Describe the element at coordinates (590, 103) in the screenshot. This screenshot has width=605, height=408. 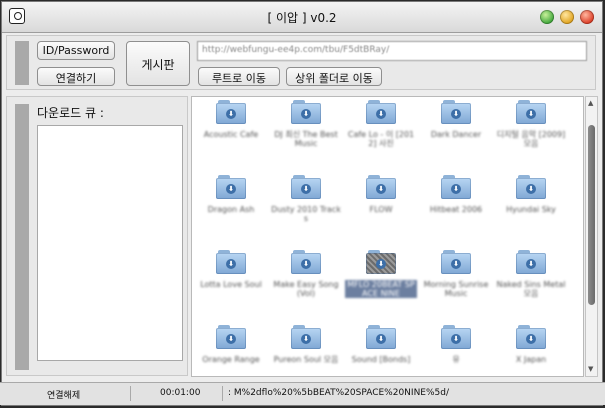
I see `scroll-up-icon: ▲` at that location.